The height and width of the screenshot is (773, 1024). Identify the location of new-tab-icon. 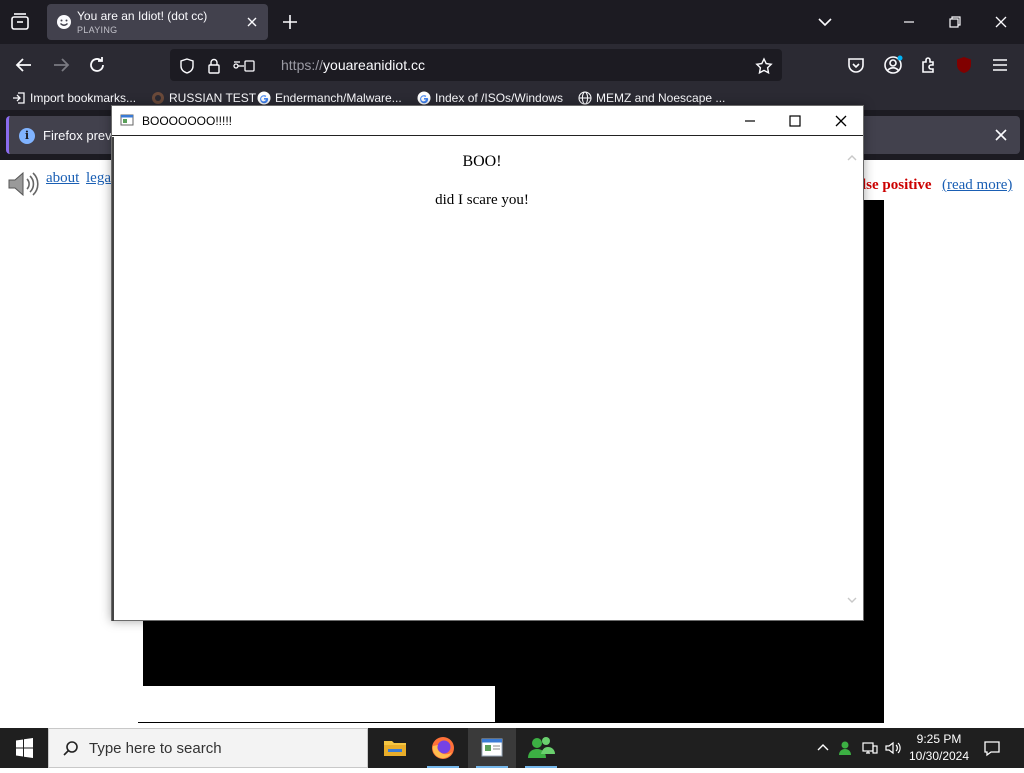
(290, 22).